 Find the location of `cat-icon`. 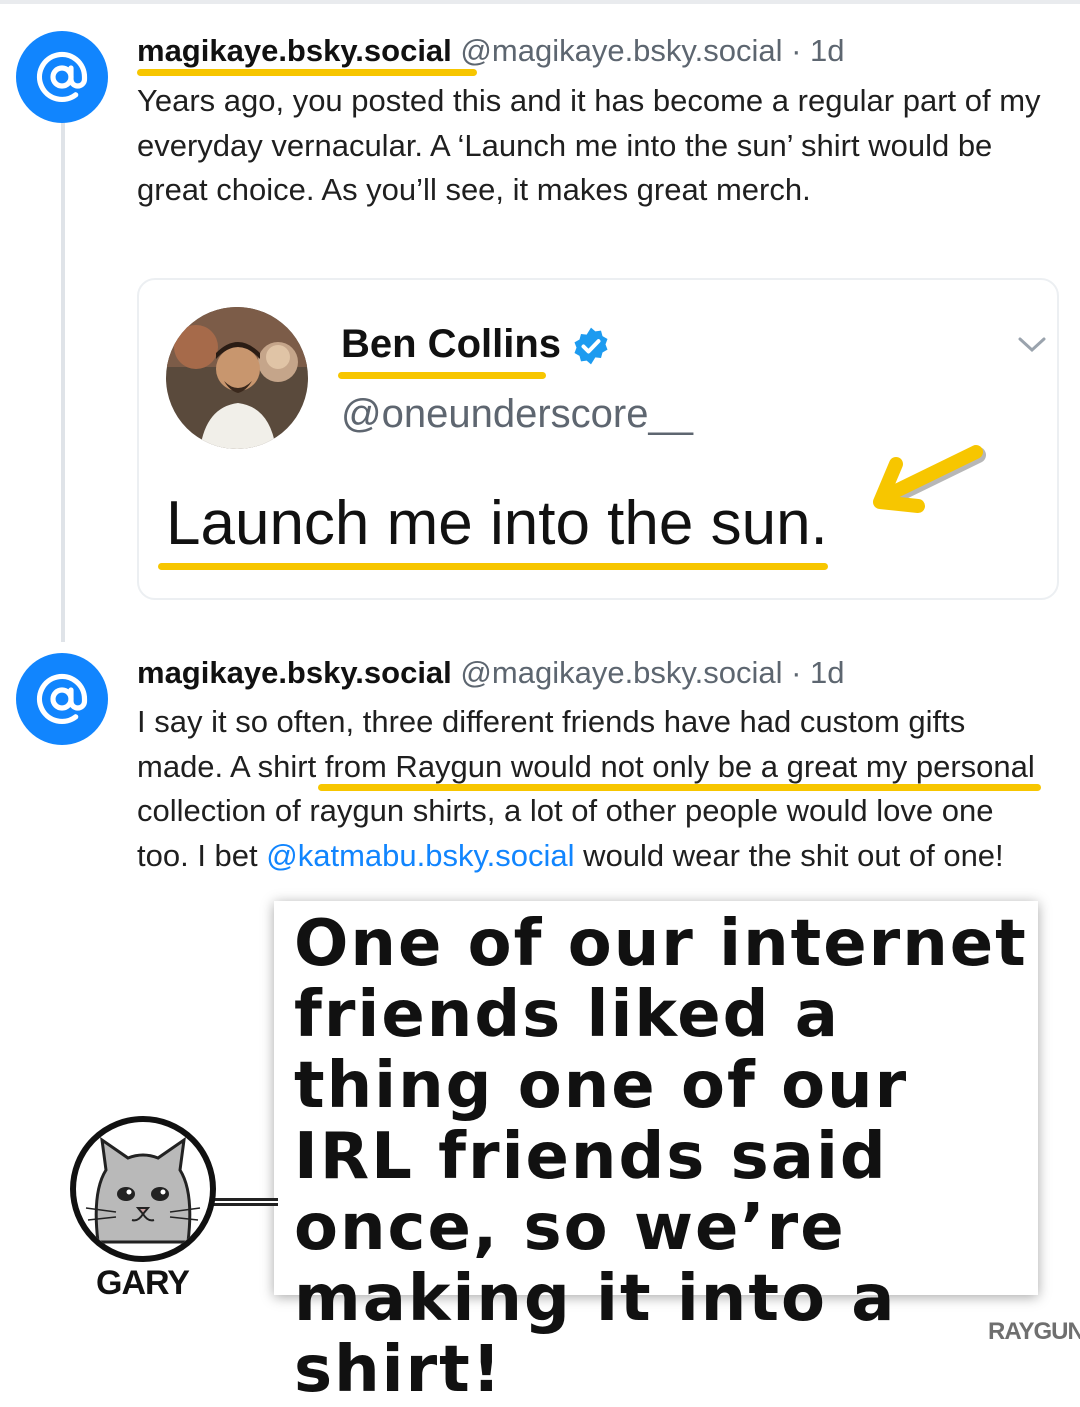

cat-icon is located at coordinates (143, 1189).